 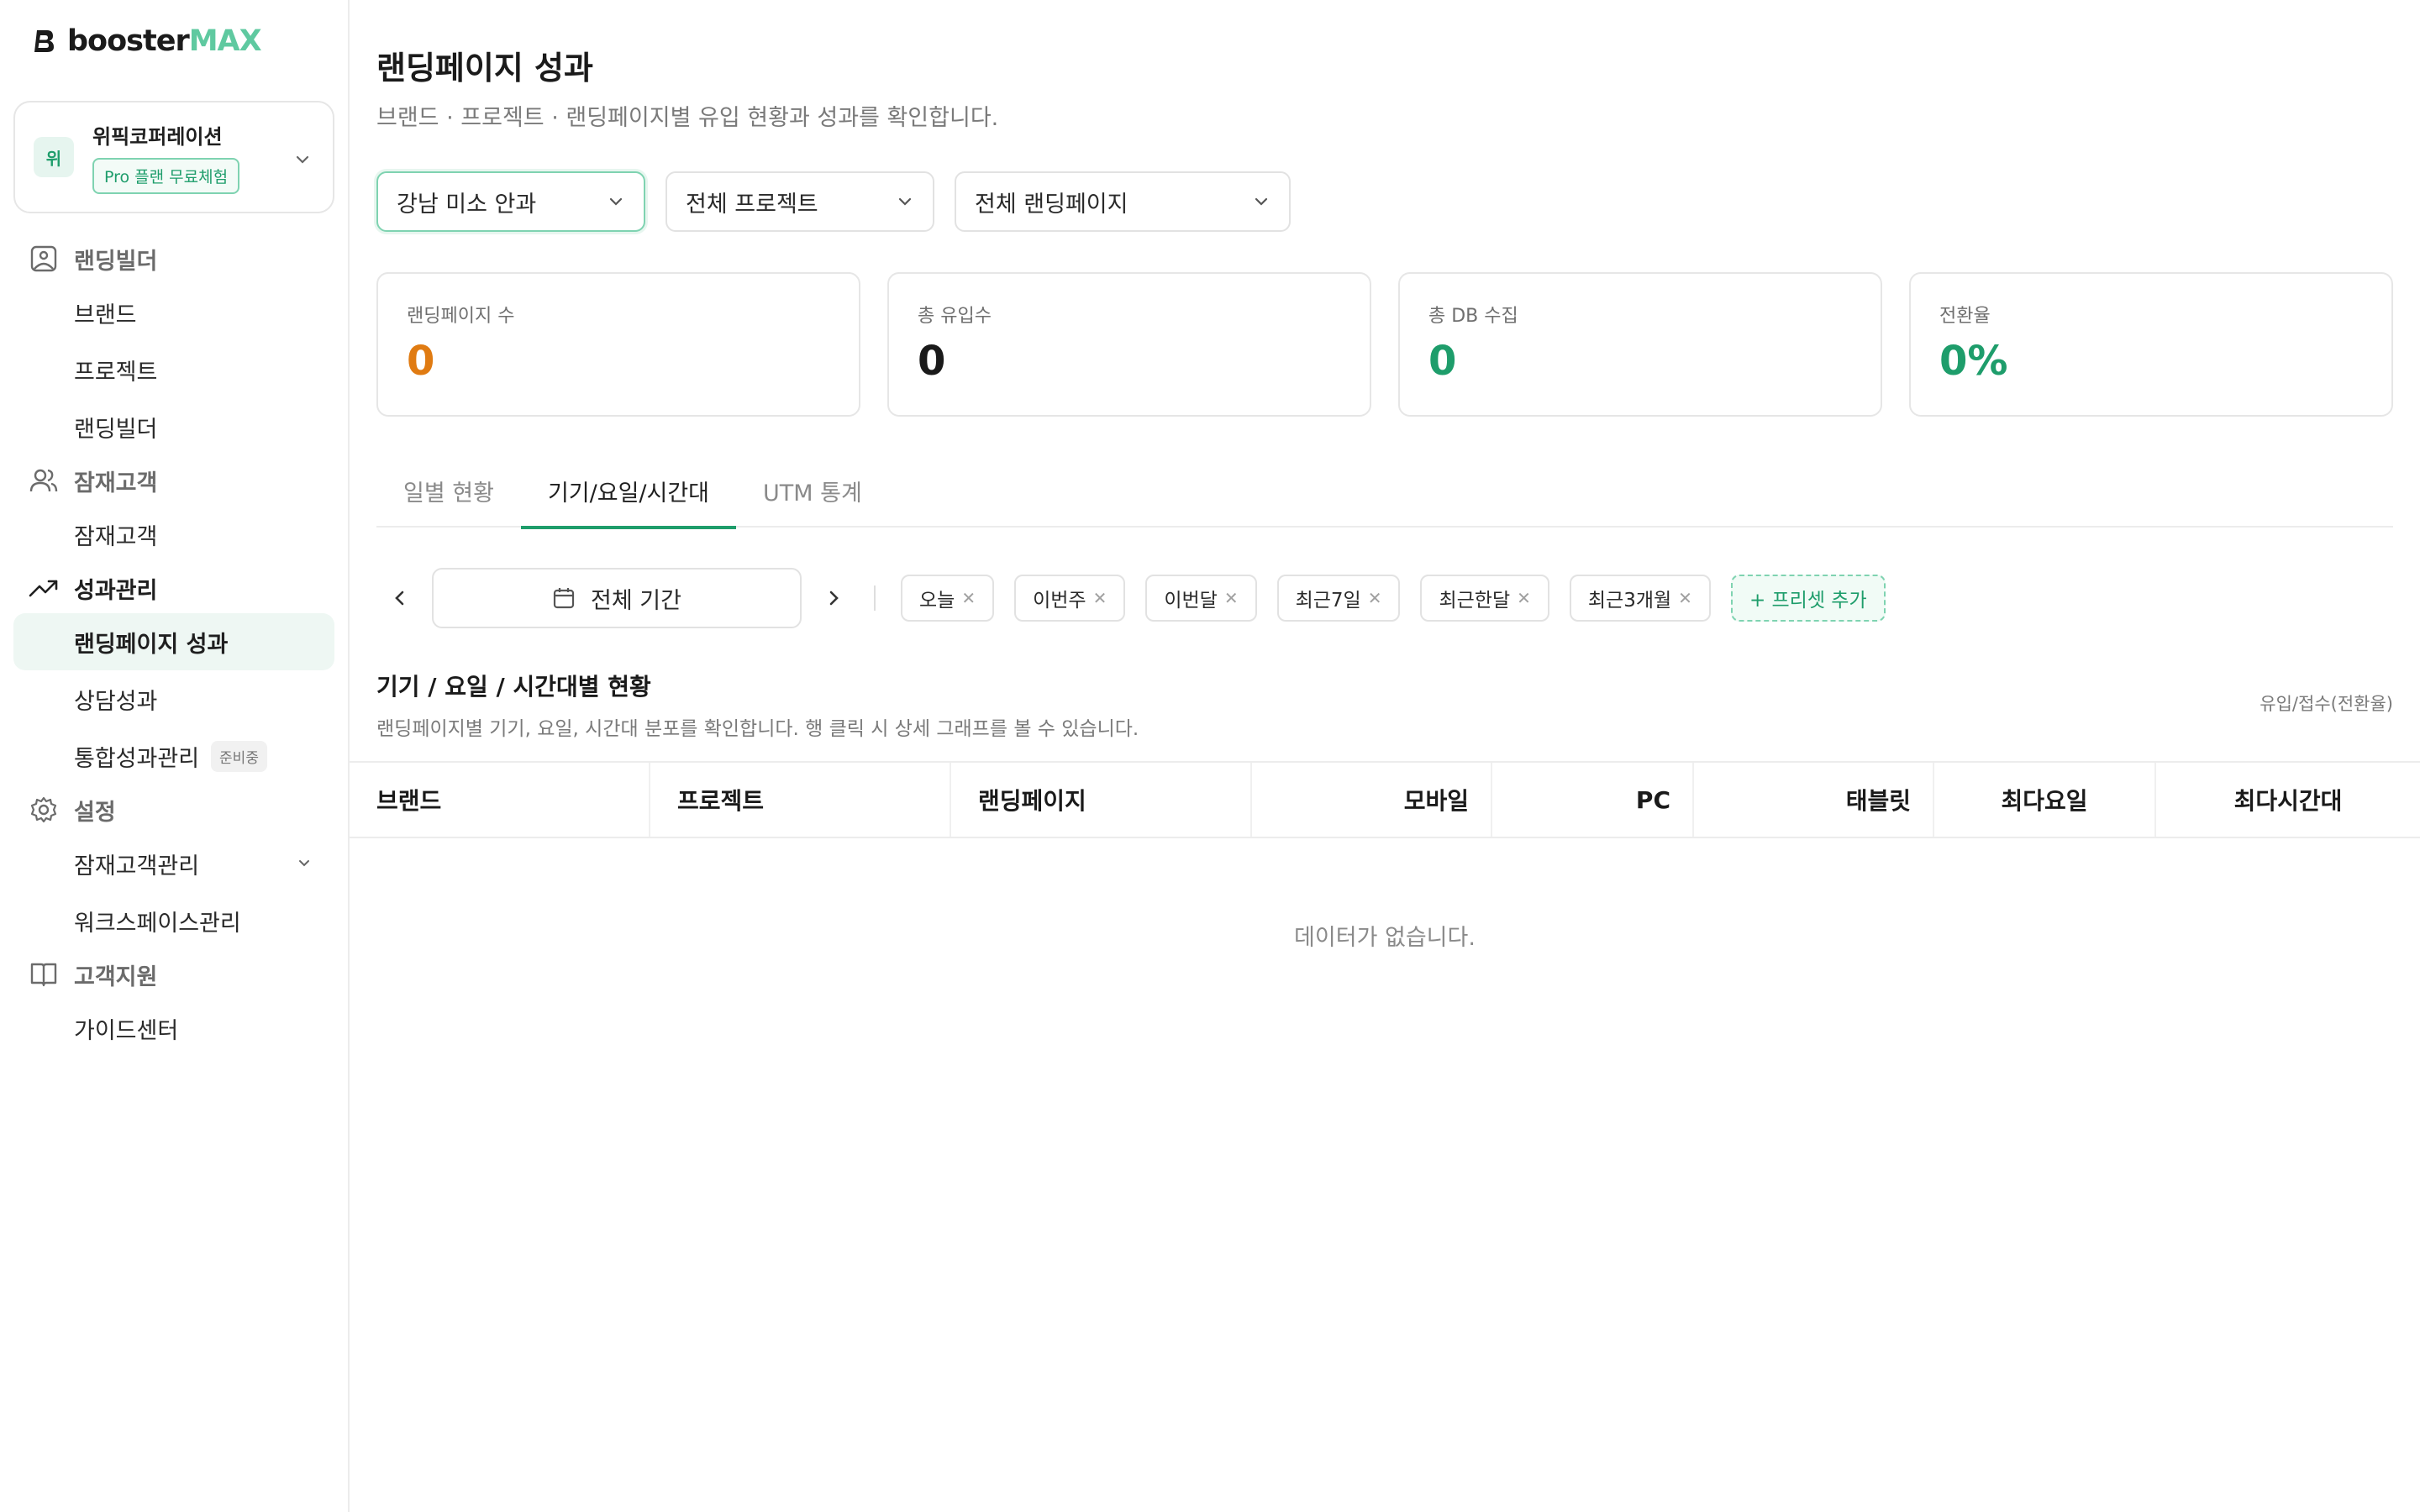 I want to click on chevron-left-icon, so click(x=399, y=598).